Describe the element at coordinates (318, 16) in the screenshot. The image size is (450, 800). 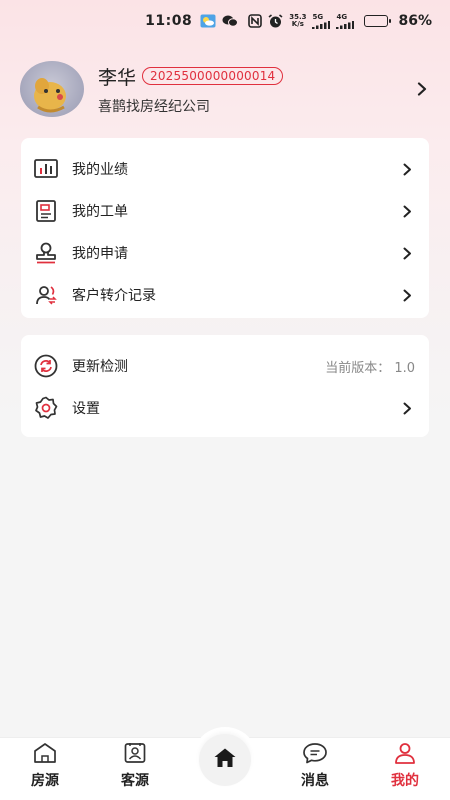
I see `signal-5g-label: 5G` at that location.